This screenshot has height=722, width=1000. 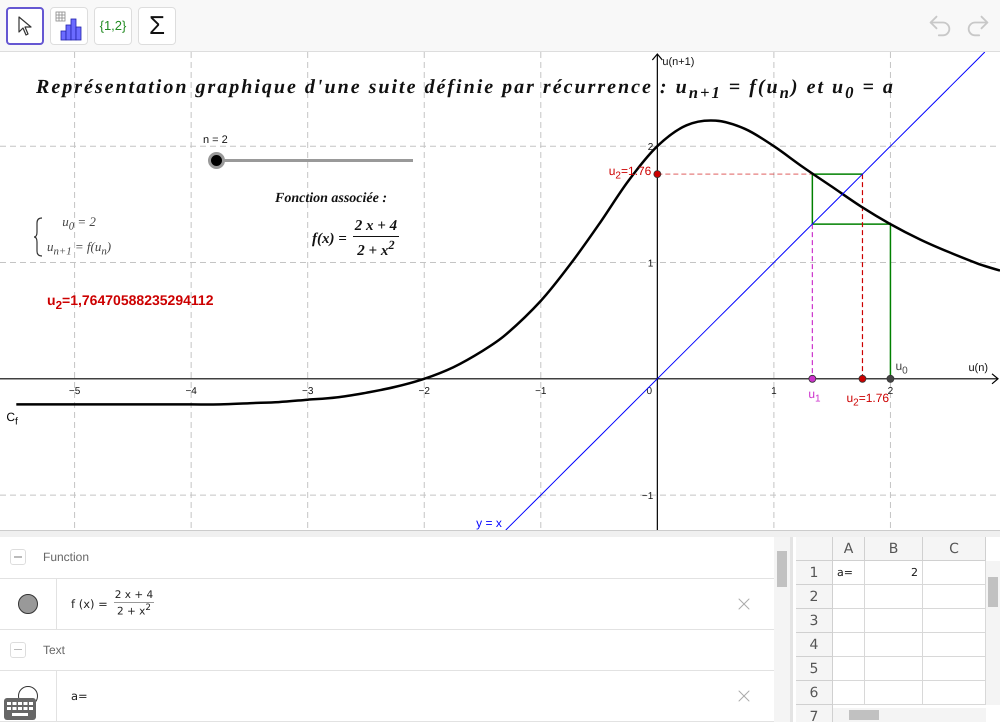 I want to click on tick-label: −5, so click(x=74, y=391).